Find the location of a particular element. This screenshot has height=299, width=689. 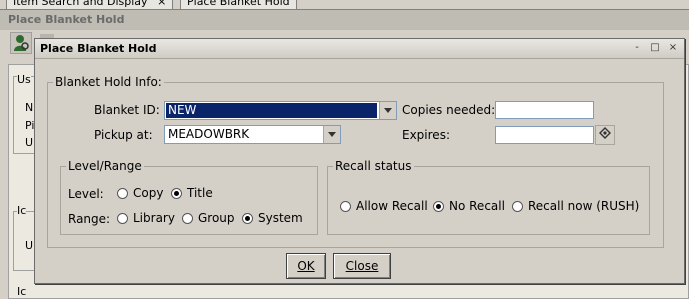

level-option-copy-label: Copy is located at coordinates (148, 193).